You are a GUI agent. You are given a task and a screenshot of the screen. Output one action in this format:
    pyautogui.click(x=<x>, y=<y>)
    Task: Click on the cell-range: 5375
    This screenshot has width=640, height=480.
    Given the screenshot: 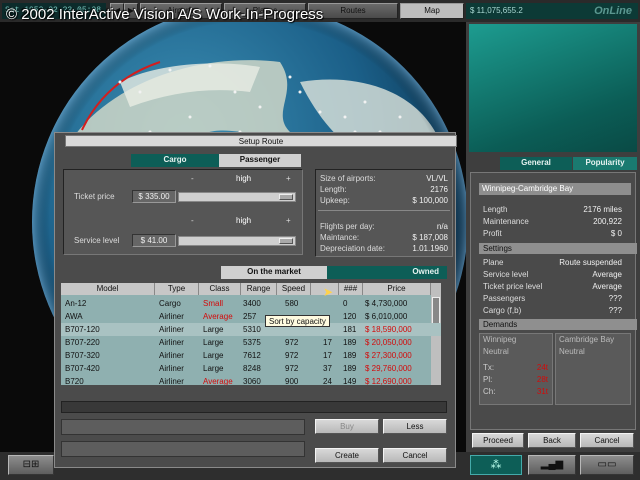 What is the action you would take?
    pyautogui.click(x=252, y=342)
    